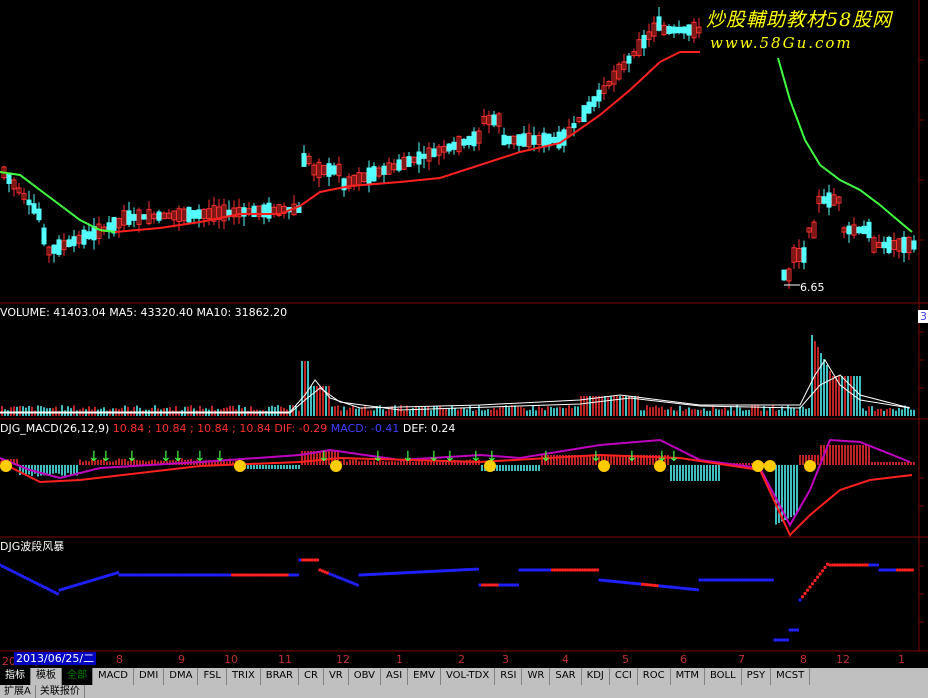  Describe the element at coordinates (683, 659) in the screenshot. I see `month-label: 6` at that location.